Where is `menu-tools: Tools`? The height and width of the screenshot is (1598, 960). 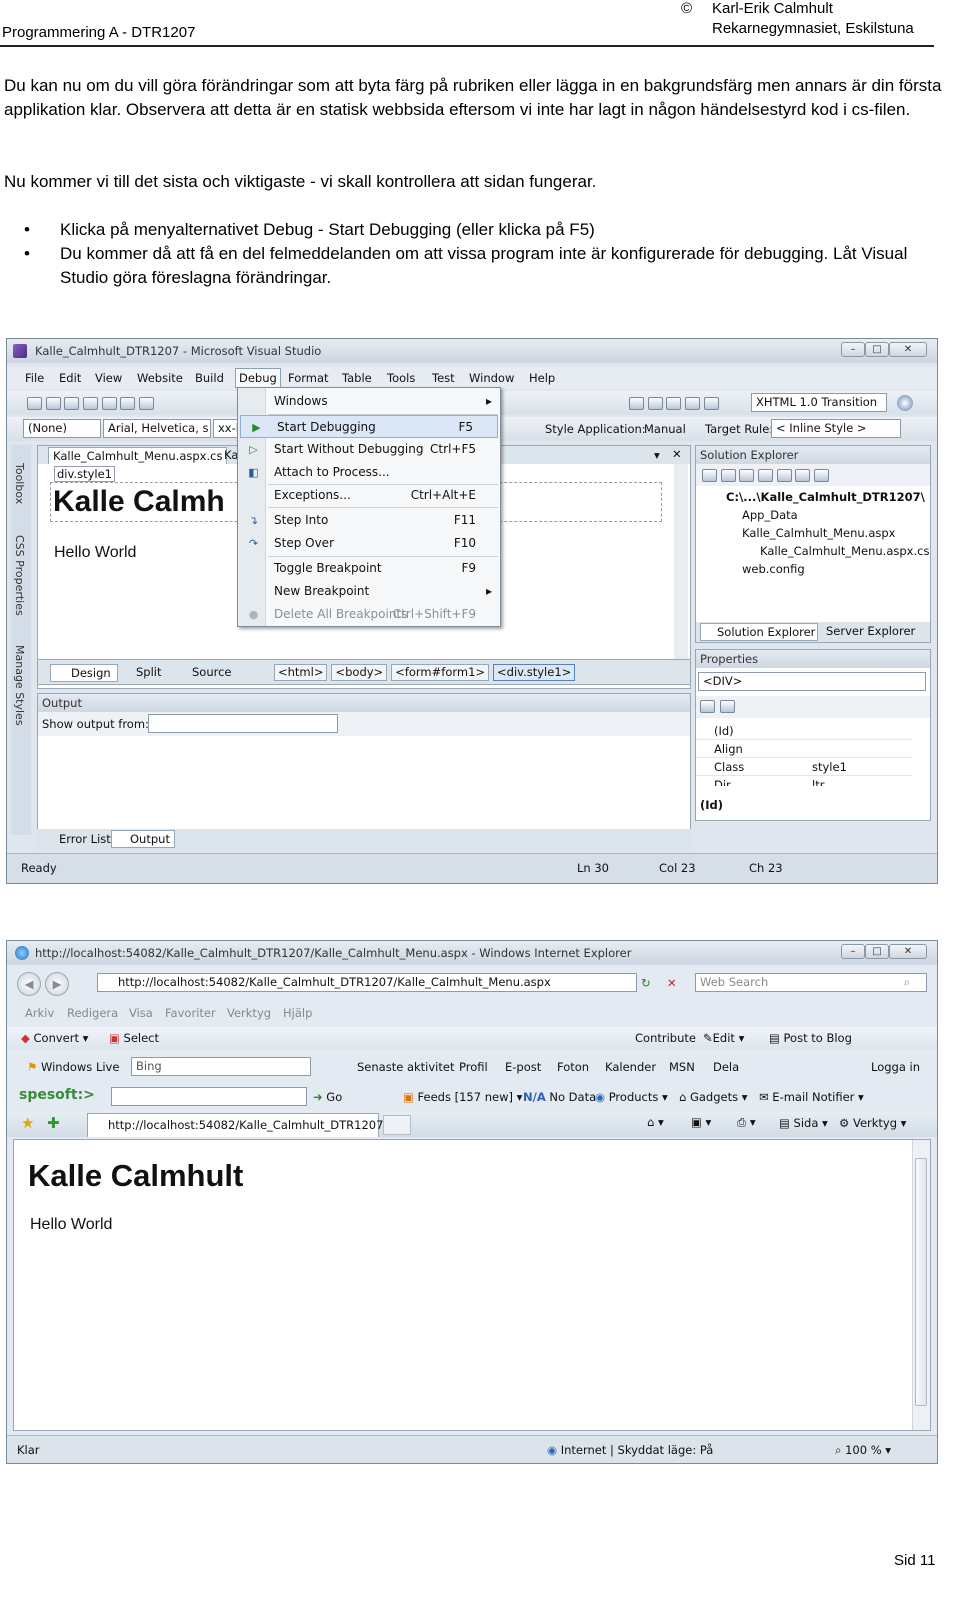 menu-tools: Tools is located at coordinates (401, 378).